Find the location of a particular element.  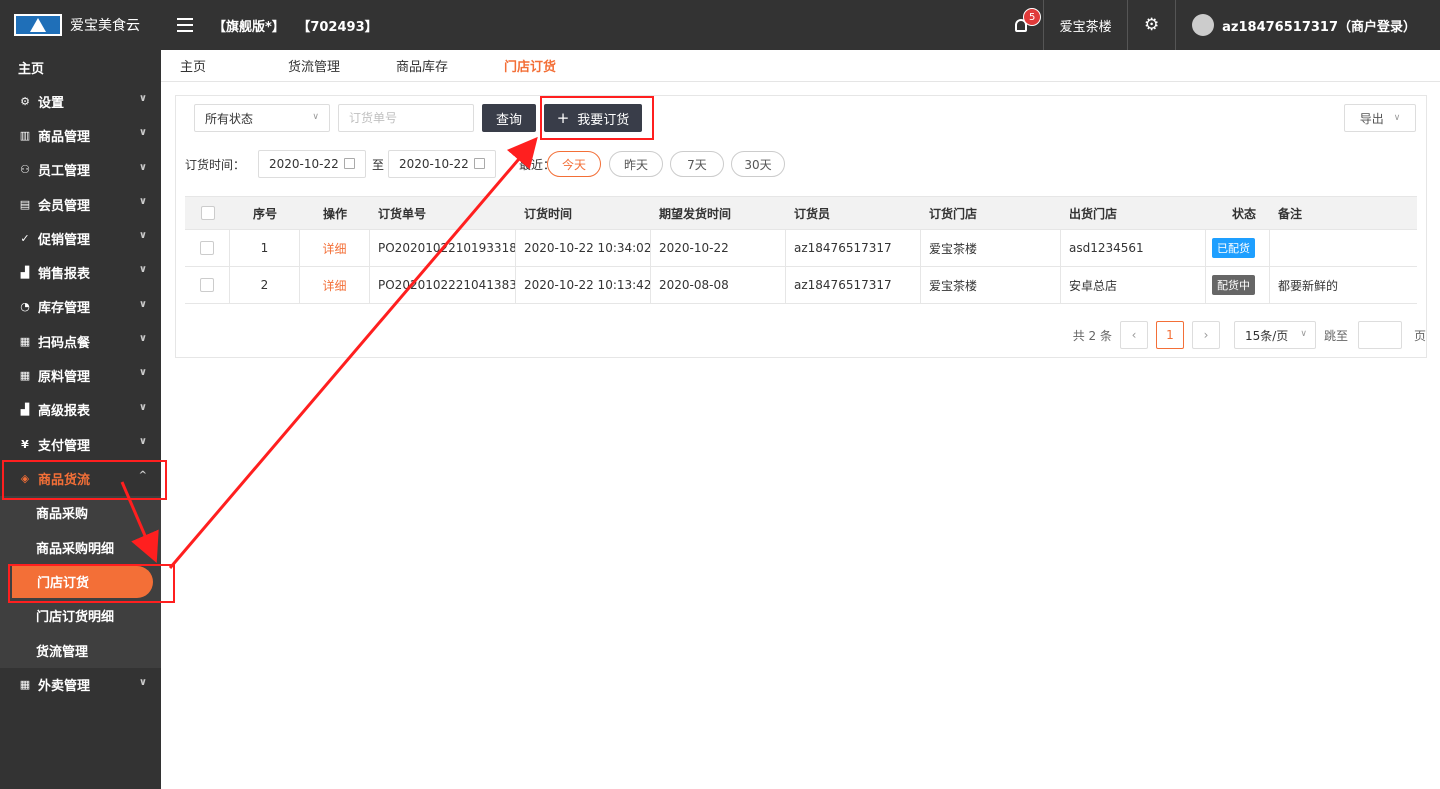

jump-label: 跳至 is located at coordinates (1335, 335).